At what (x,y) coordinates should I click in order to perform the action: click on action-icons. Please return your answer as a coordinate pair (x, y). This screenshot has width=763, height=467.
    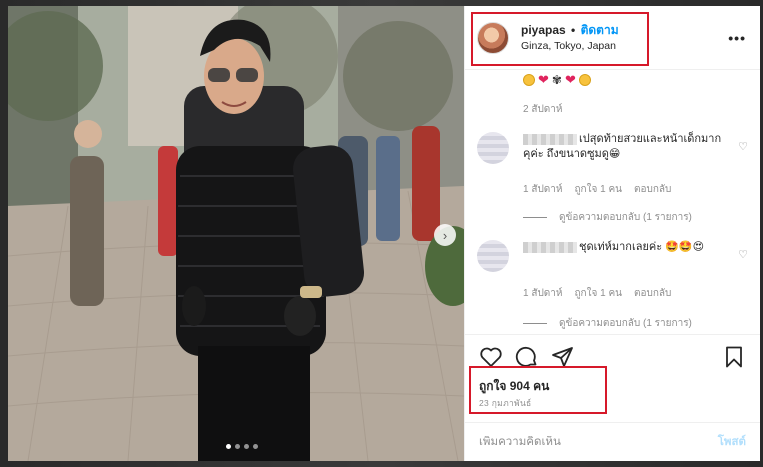
    Looking at the image, I should click on (612, 357).